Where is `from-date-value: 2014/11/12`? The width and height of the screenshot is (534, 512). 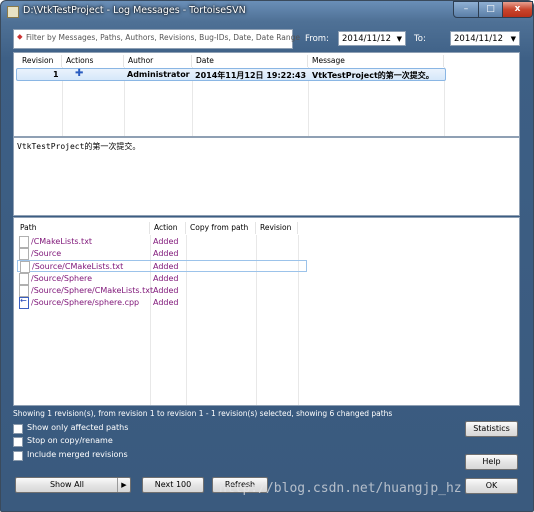
from-date-value: 2014/11/12 is located at coordinates (366, 39).